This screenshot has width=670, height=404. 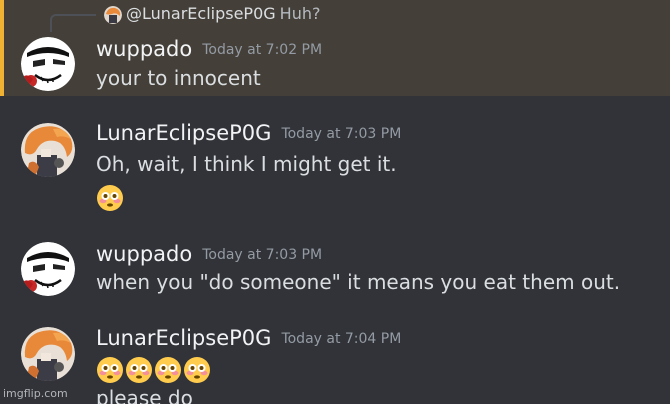 I want to click on message-content: please do, so click(x=144, y=395).